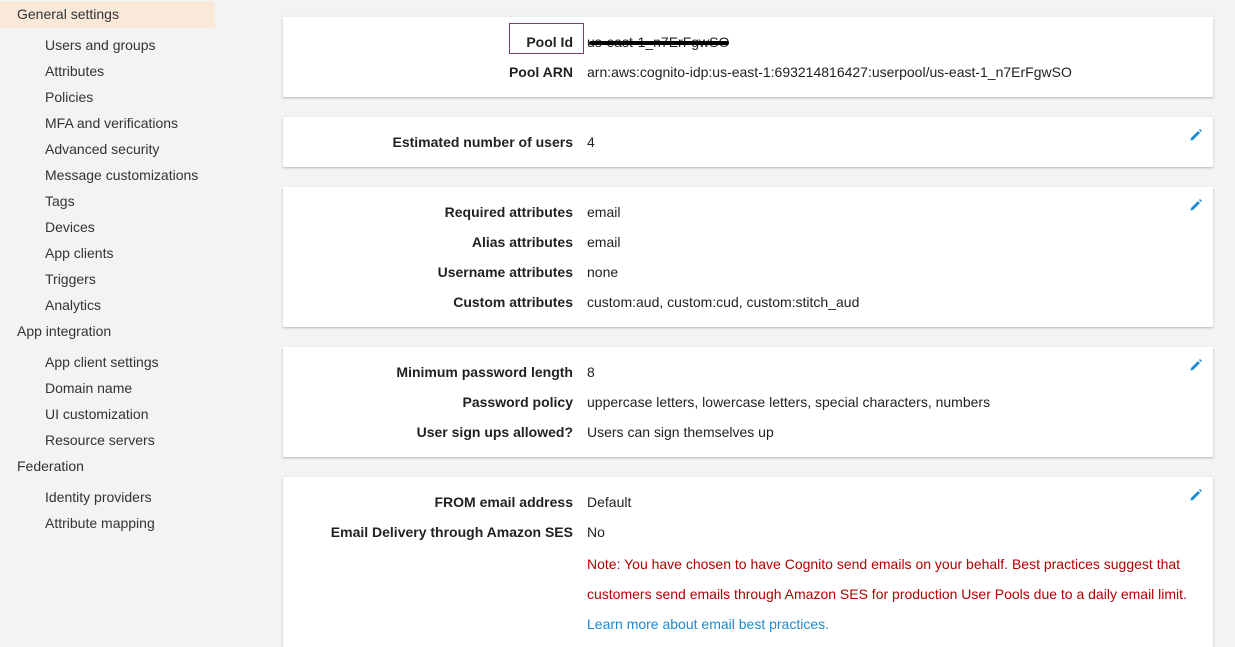 The height and width of the screenshot is (647, 1235). I want to click on custom-attributes-label: Custom attributes, so click(513, 302).